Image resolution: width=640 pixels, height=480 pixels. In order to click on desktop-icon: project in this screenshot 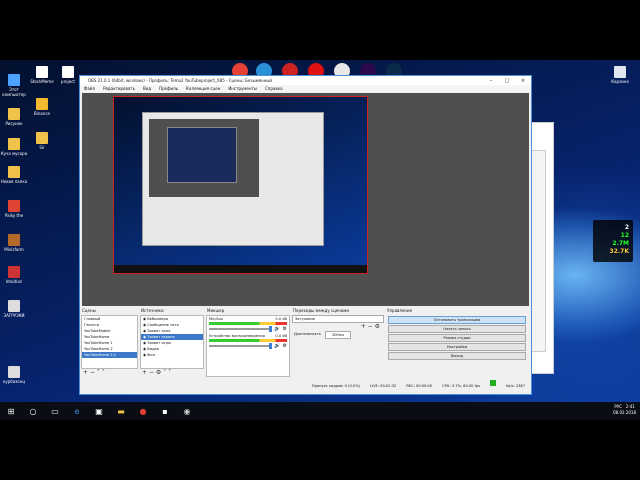, I will do `click(68, 75)`.